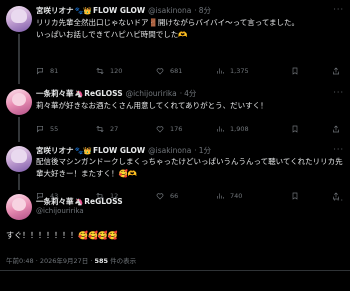  What do you see at coordinates (54, 71) in the screenshot?
I see `reply-count: 81` at bounding box center [54, 71].